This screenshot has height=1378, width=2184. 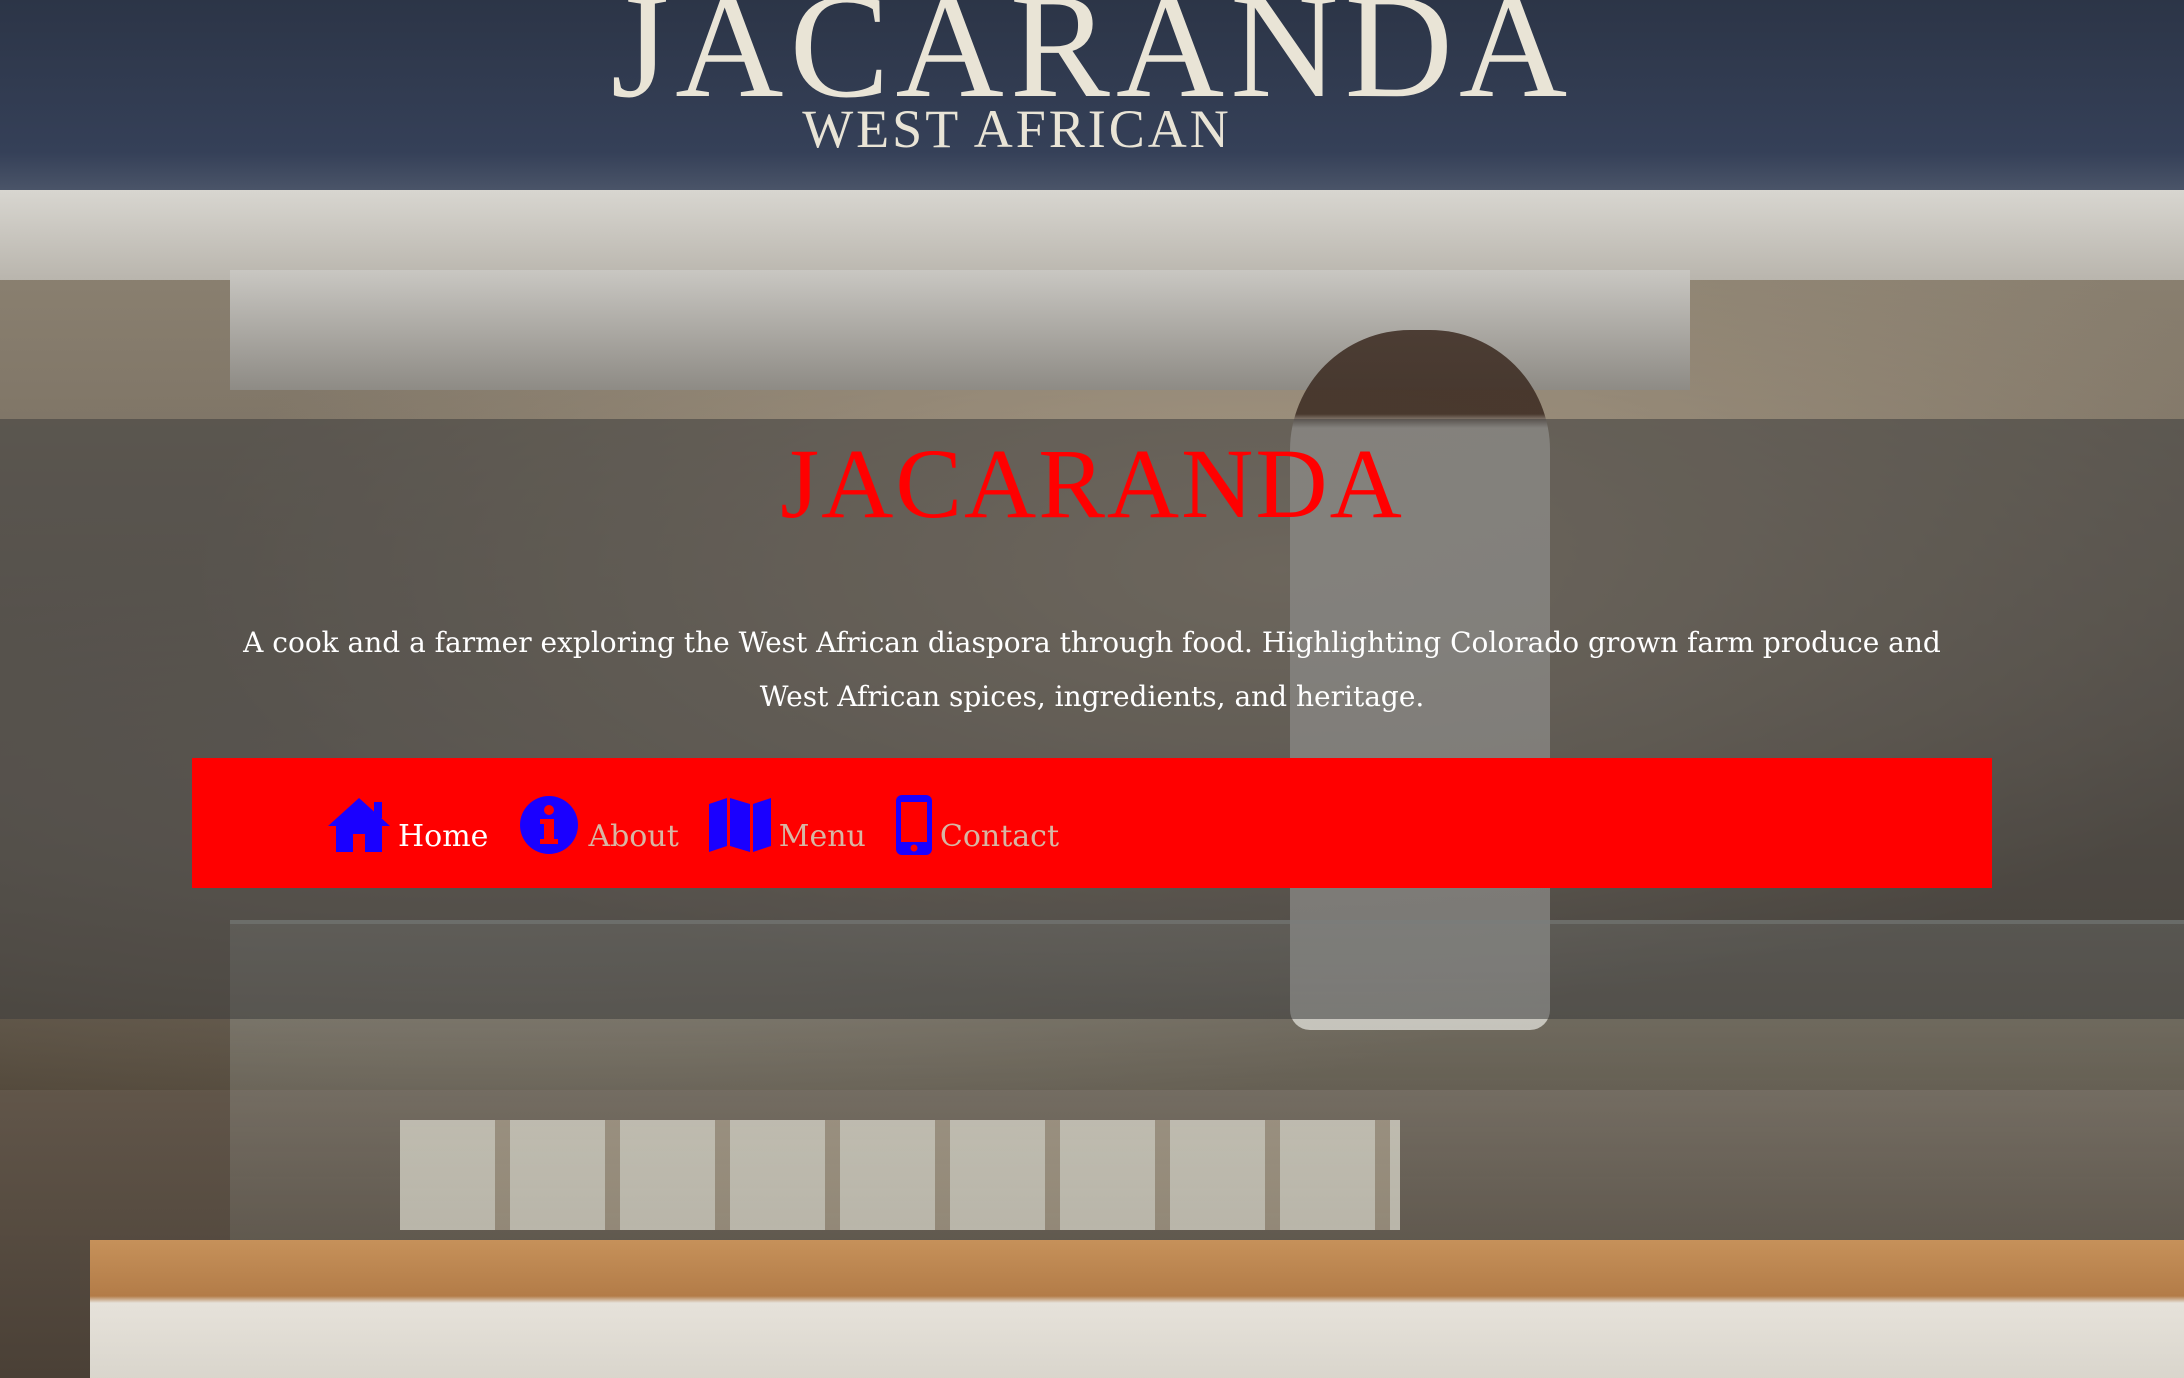 I want to click on nav-item-menu: Menu, so click(x=786, y=825).